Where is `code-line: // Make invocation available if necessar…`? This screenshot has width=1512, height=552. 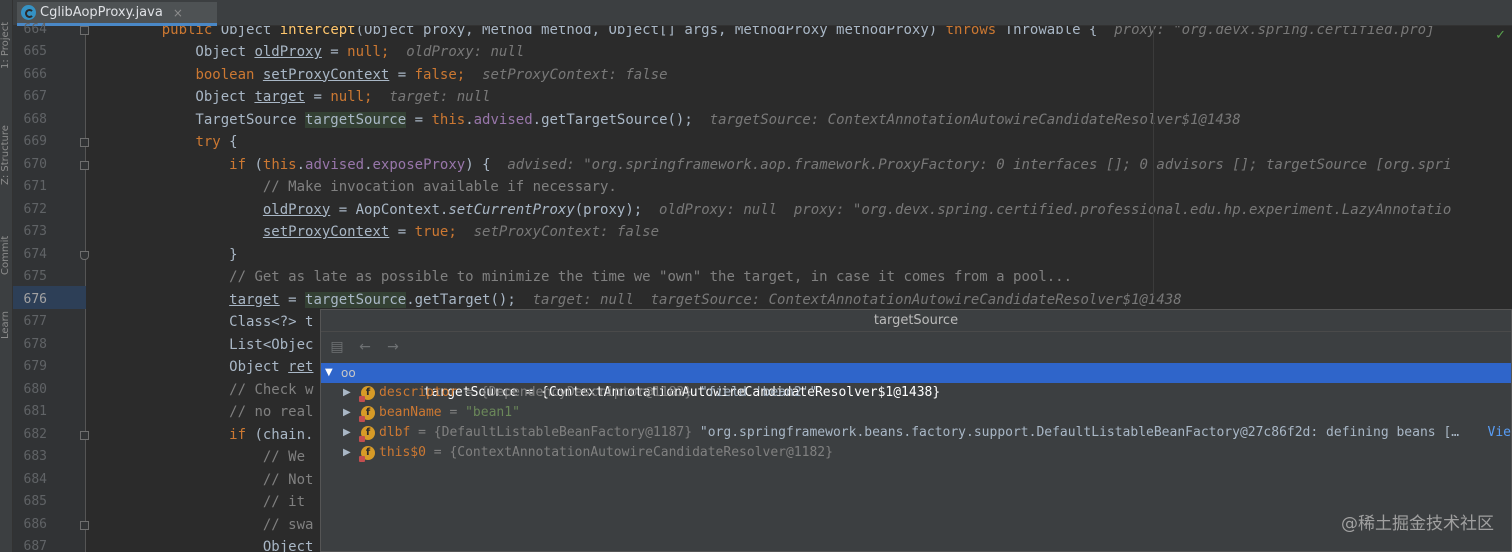 code-line: // Make invocation available if necessar… is located at coordinates (372, 187).